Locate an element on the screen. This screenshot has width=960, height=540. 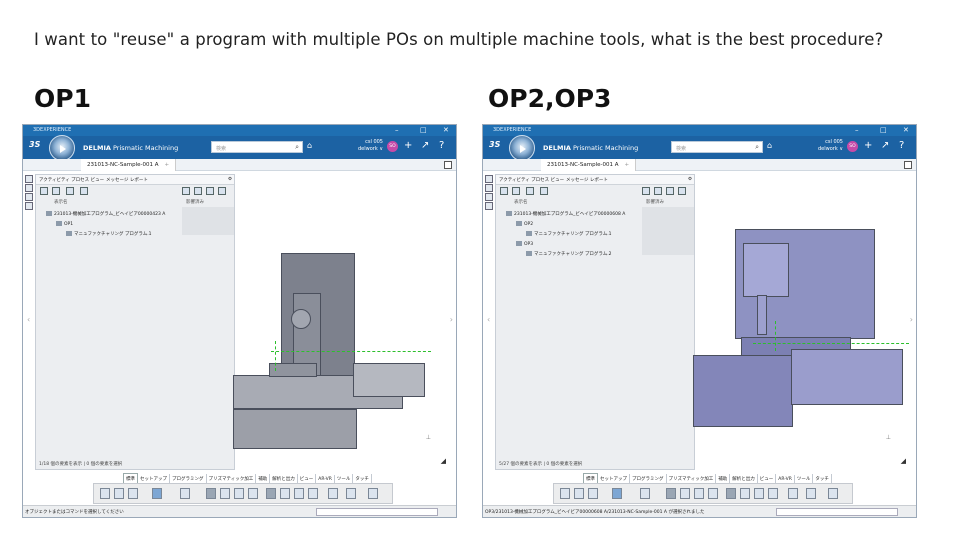
tab-activity-process: アクティビティ プロセス ビュー is located at coordinates (531, 180).